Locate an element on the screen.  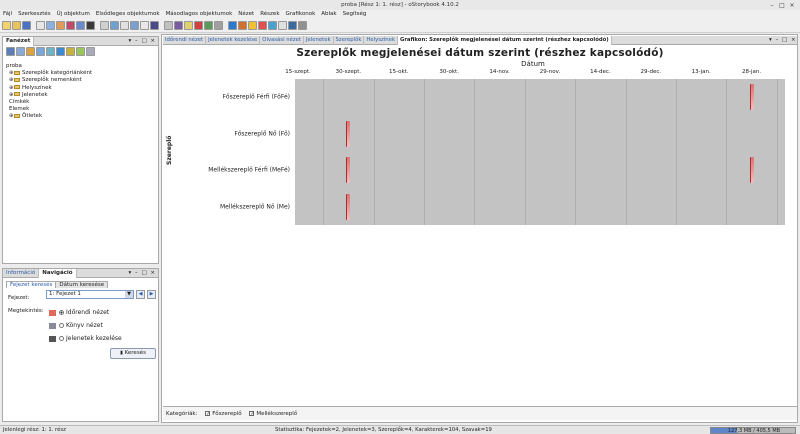
document-tab-0: Időrendi nézet is located at coordinates (185, 40).